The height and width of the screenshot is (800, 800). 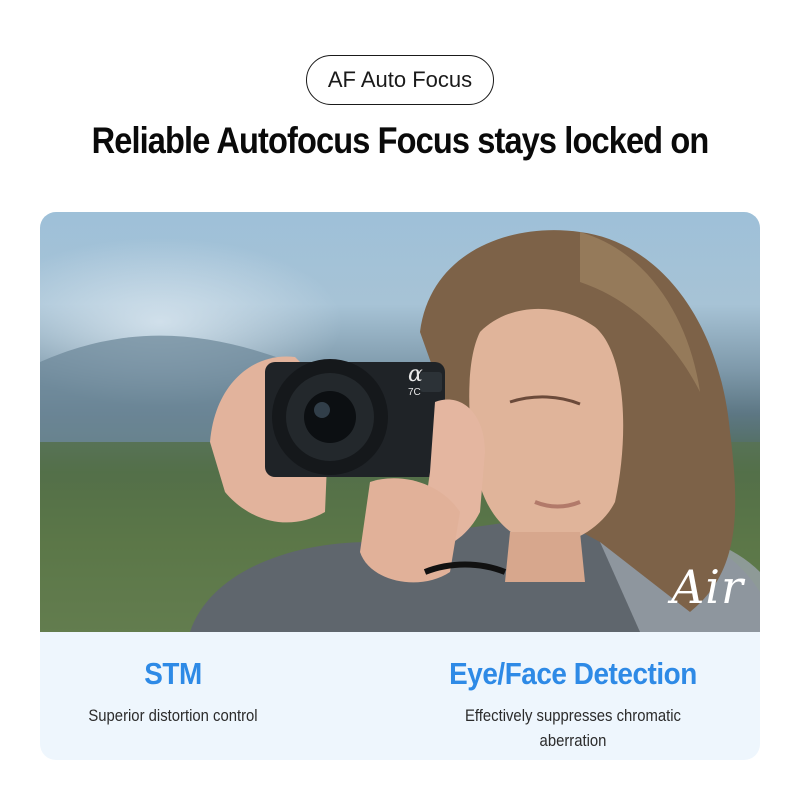 I want to click on camera-brand-mark: α, so click(x=415, y=374).